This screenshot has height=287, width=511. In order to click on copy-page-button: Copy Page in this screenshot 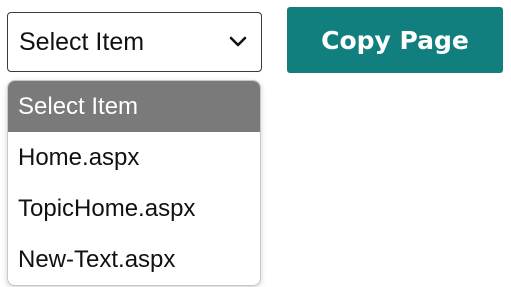, I will do `click(395, 40)`.